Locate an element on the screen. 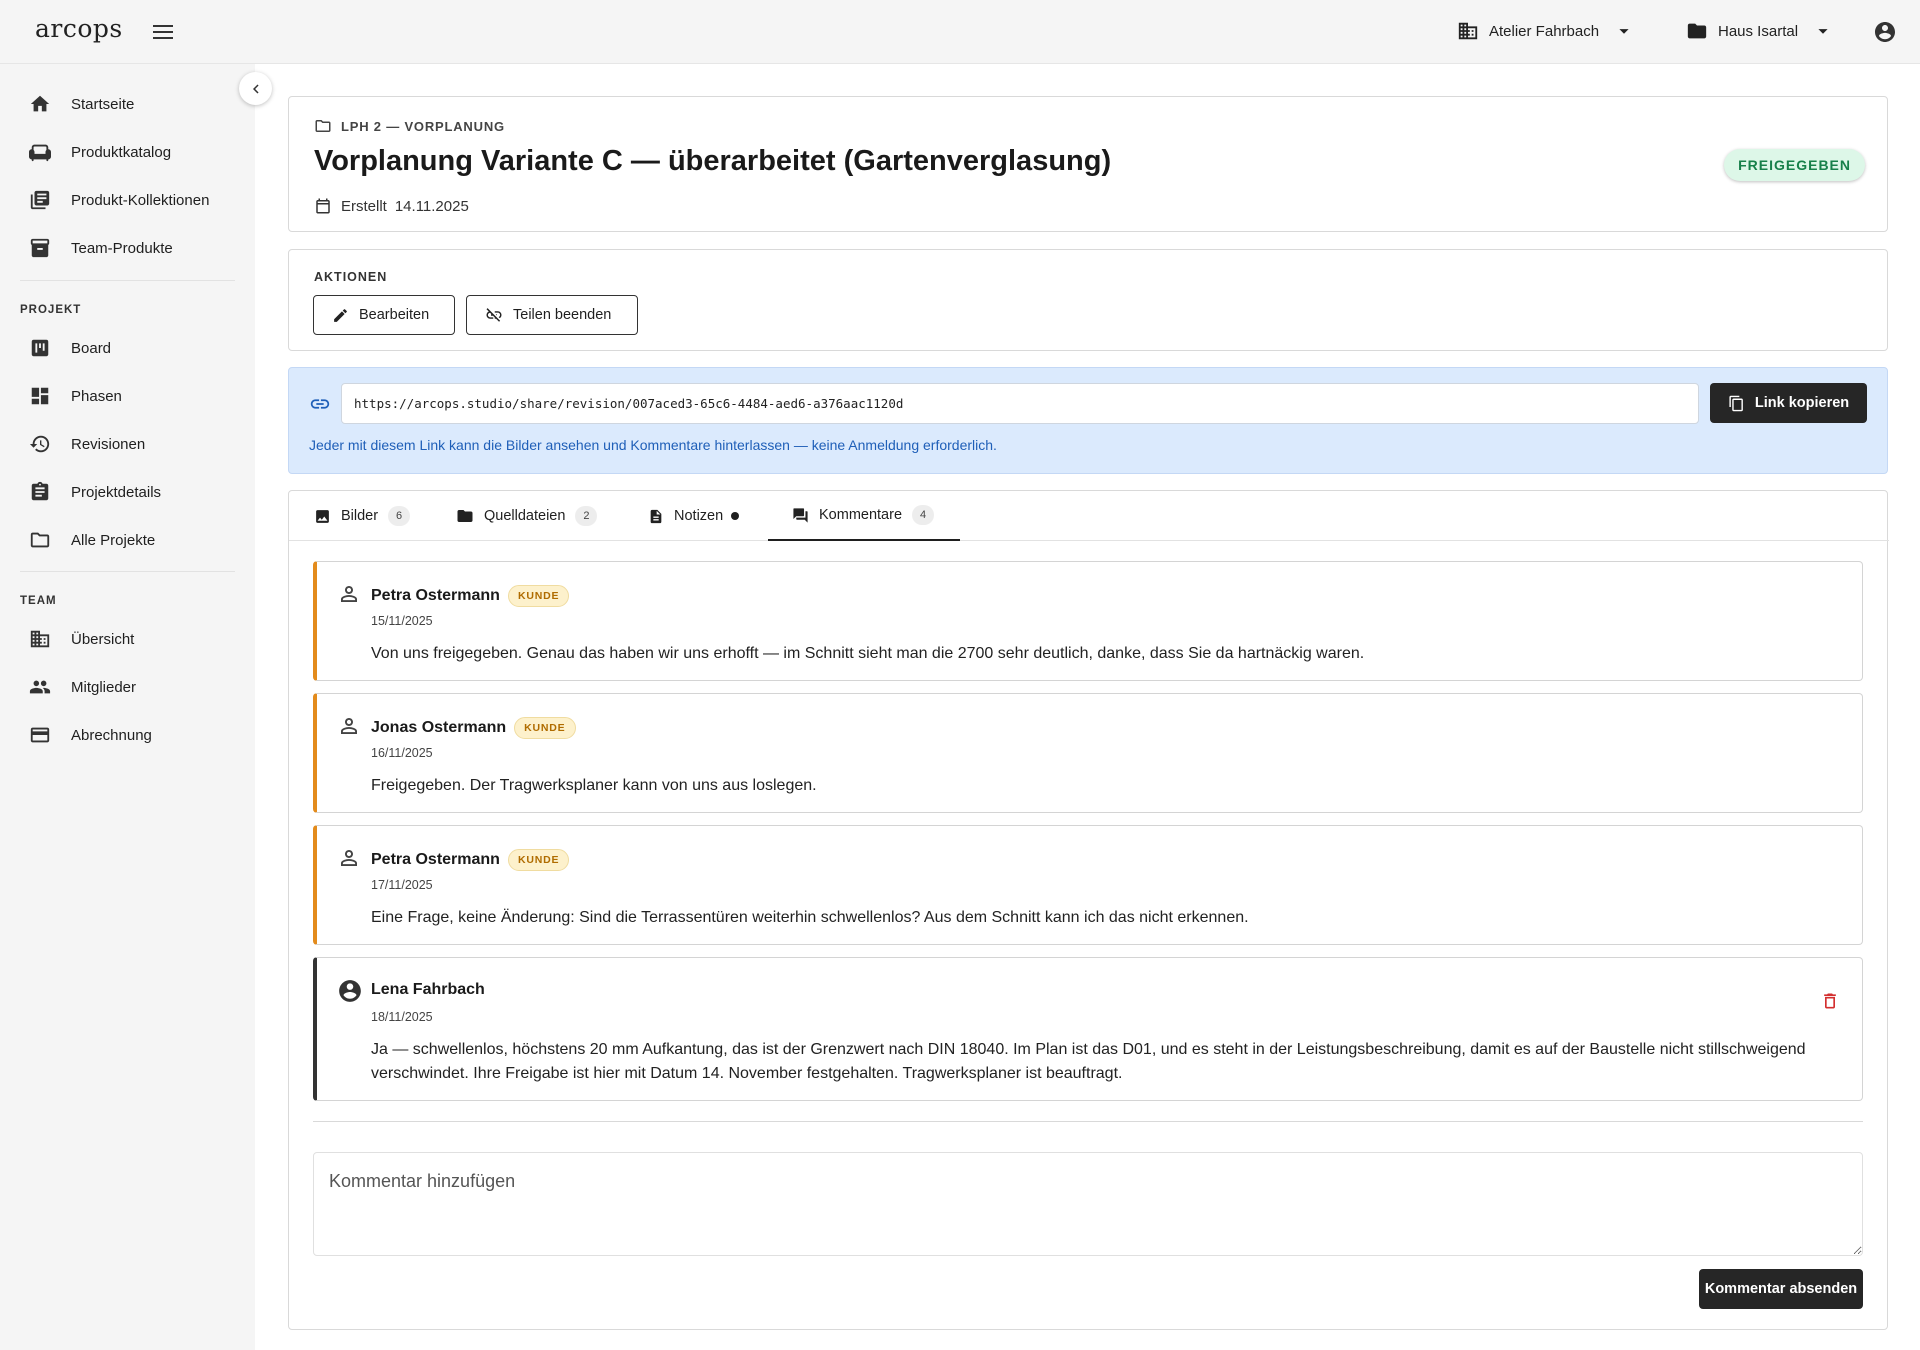 This screenshot has height=1350, width=1920. tab-quelldateien: Quelldateien 2 is located at coordinates (527, 516).